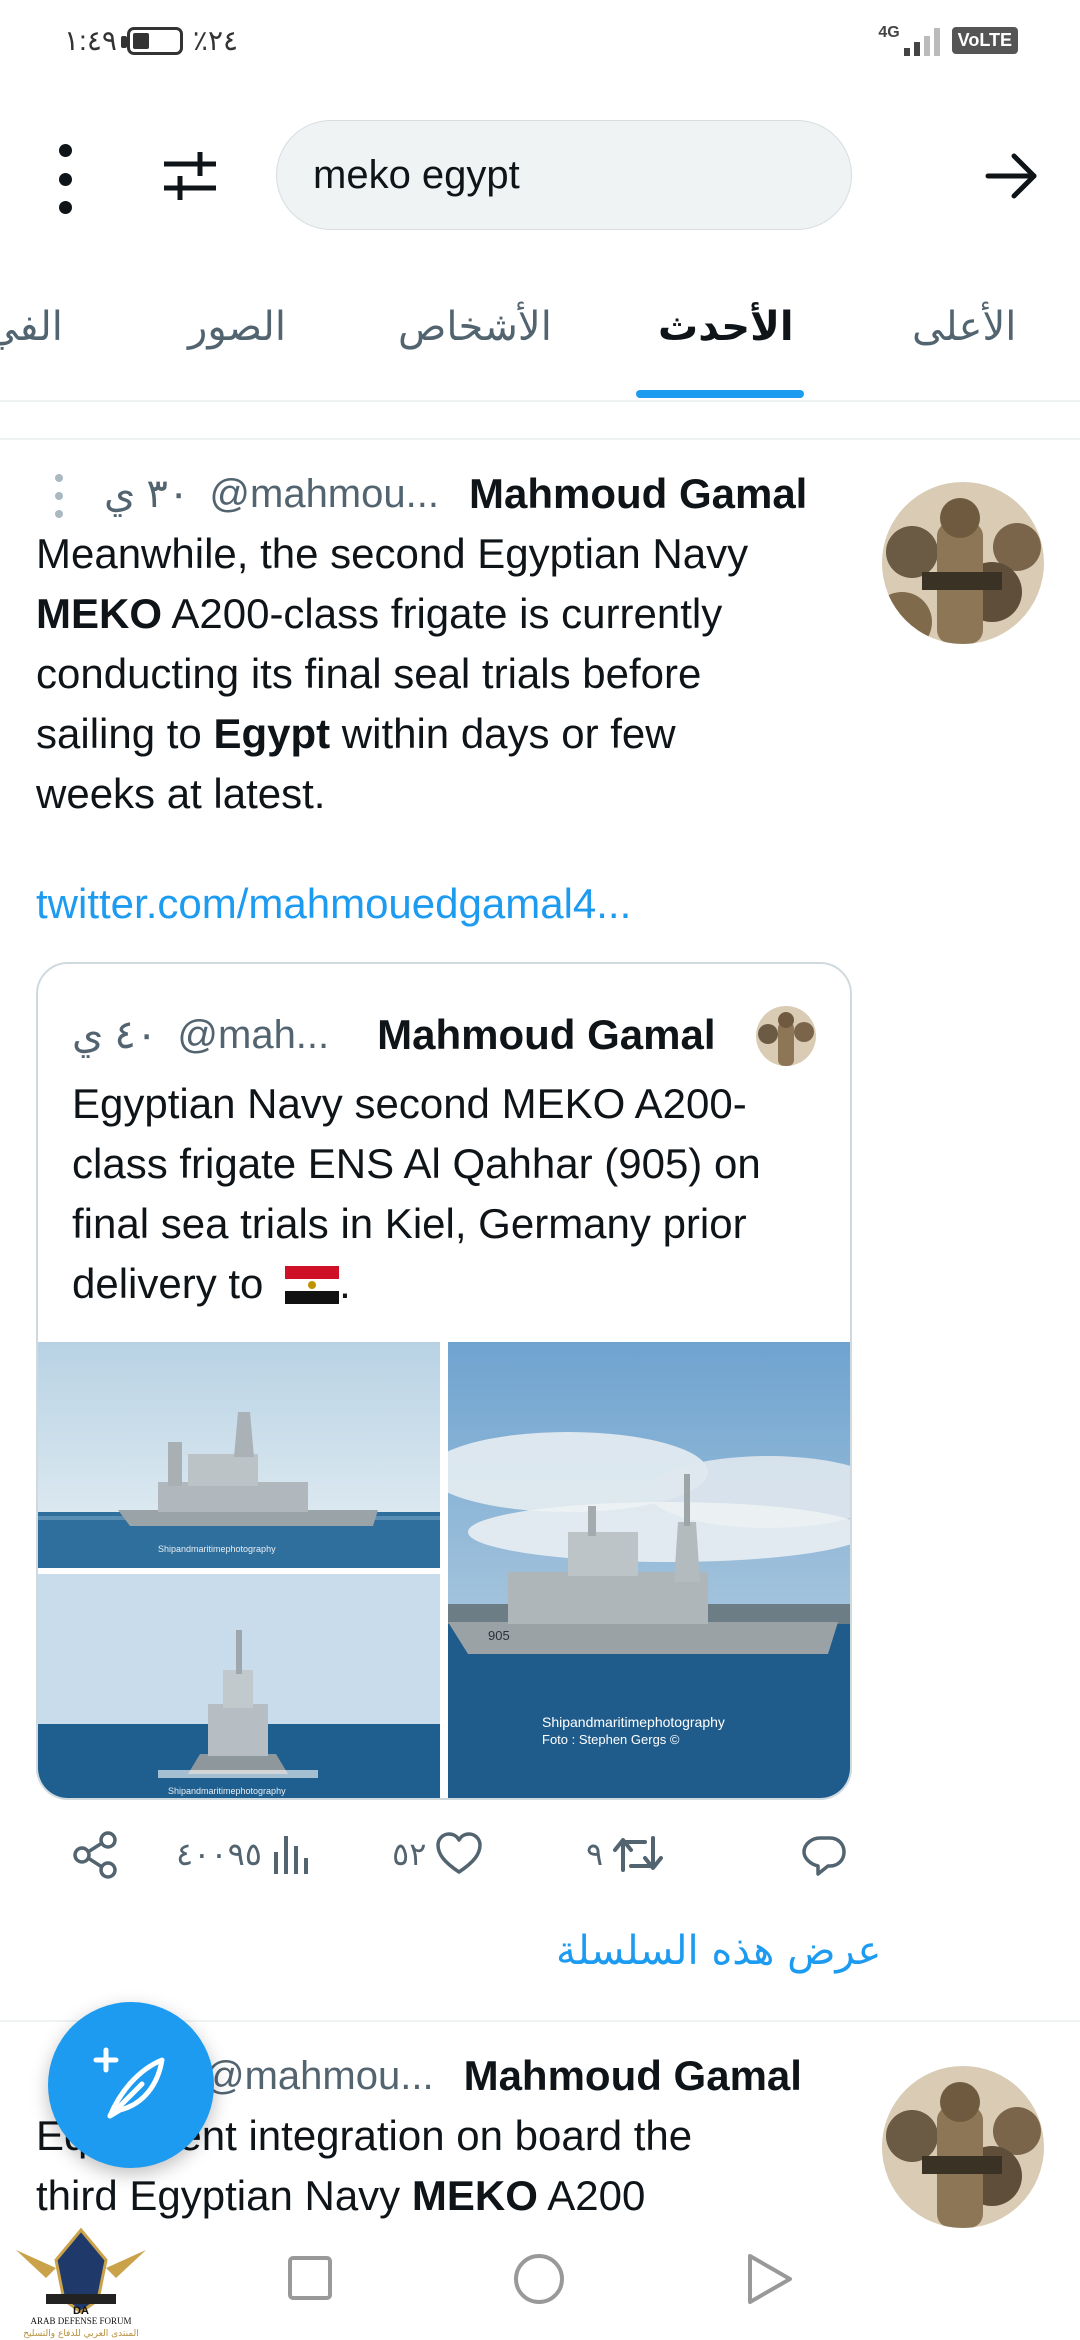 Image resolution: width=1080 pixels, height=2340 pixels. I want to click on view-count: ٤٠٠٩٥, so click(219, 1854).